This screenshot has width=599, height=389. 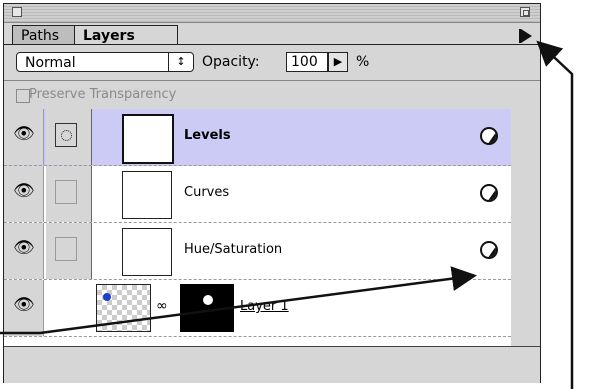 I want to click on tab-divider, so click(x=272, y=44).